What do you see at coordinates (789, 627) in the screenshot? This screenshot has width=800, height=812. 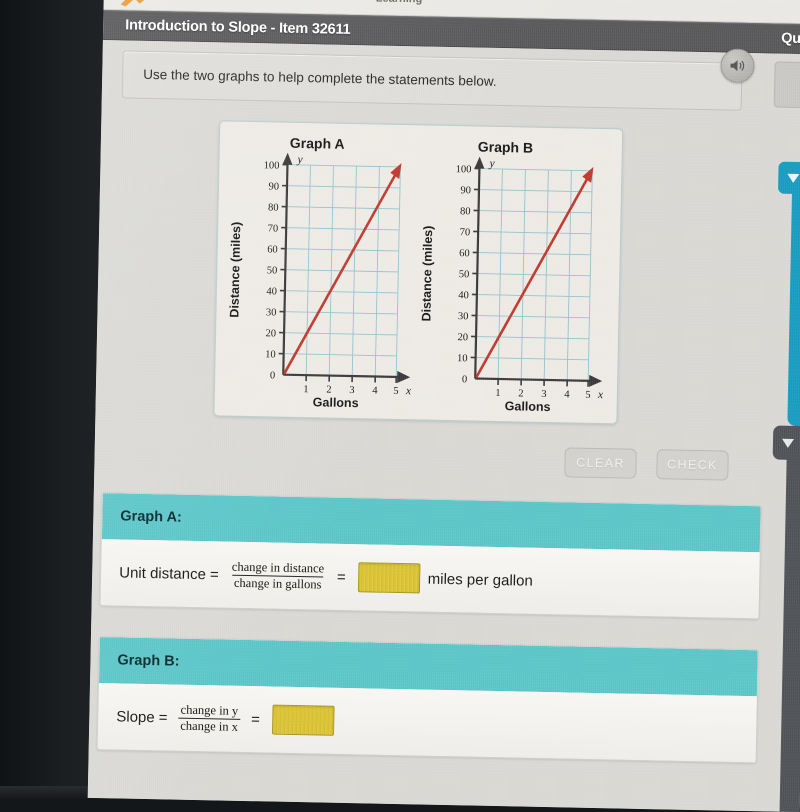 I see `gray-side-panel` at bounding box center [789, 627].